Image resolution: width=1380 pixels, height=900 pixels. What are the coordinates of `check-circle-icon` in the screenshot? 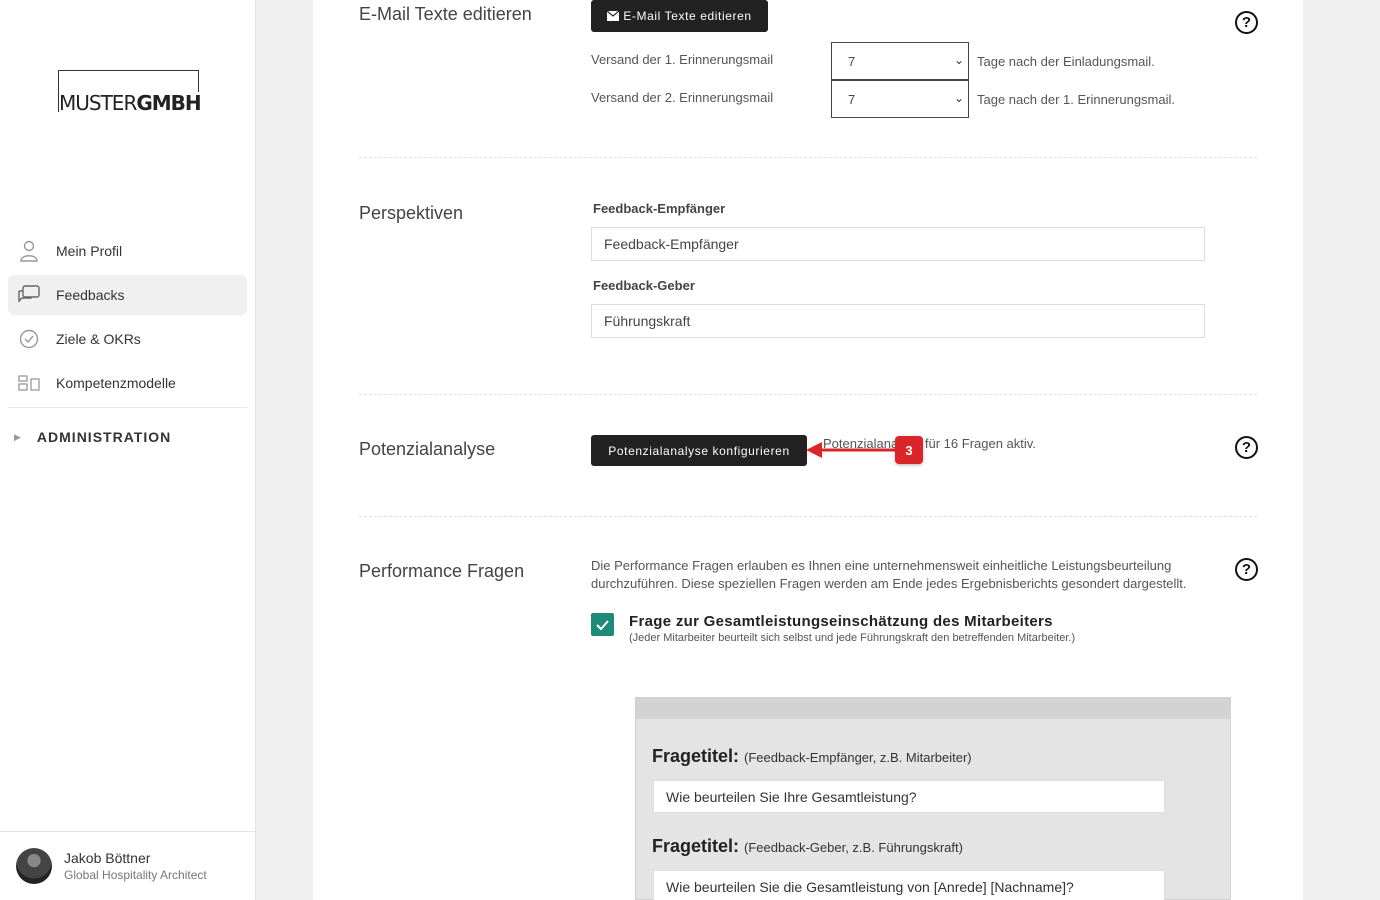 It's located at (29, 339).